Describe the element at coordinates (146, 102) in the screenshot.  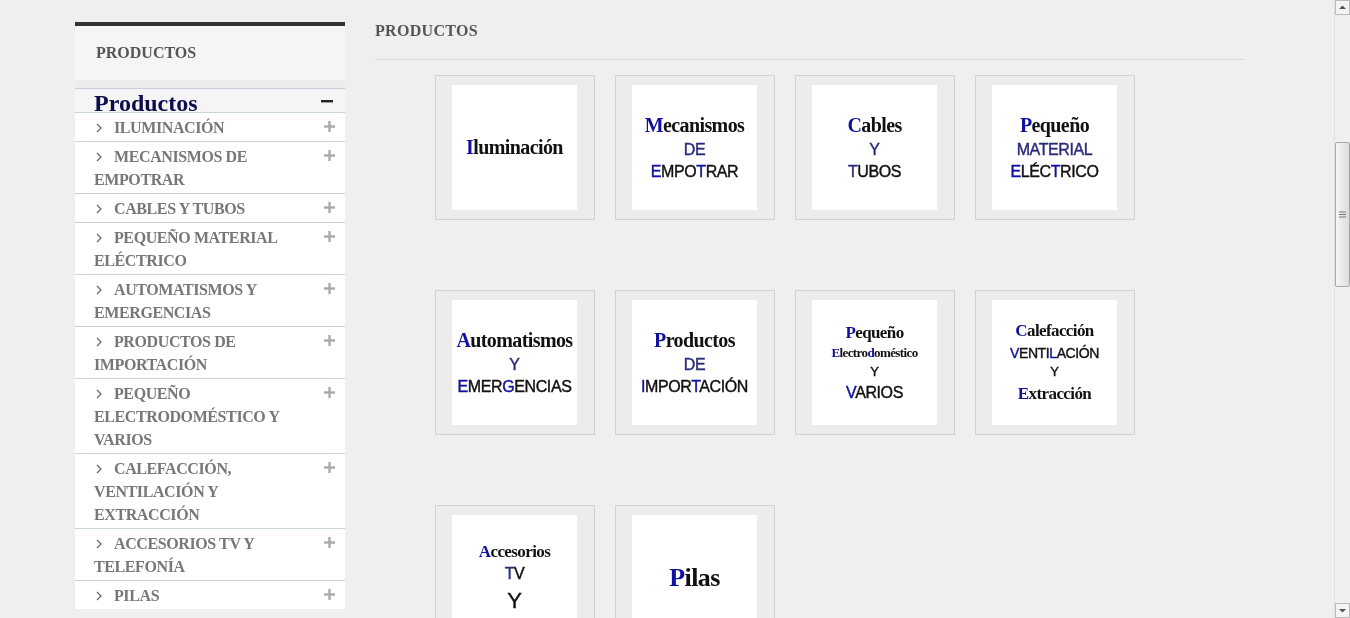
I see `menu-header-label: Productos` at that location.